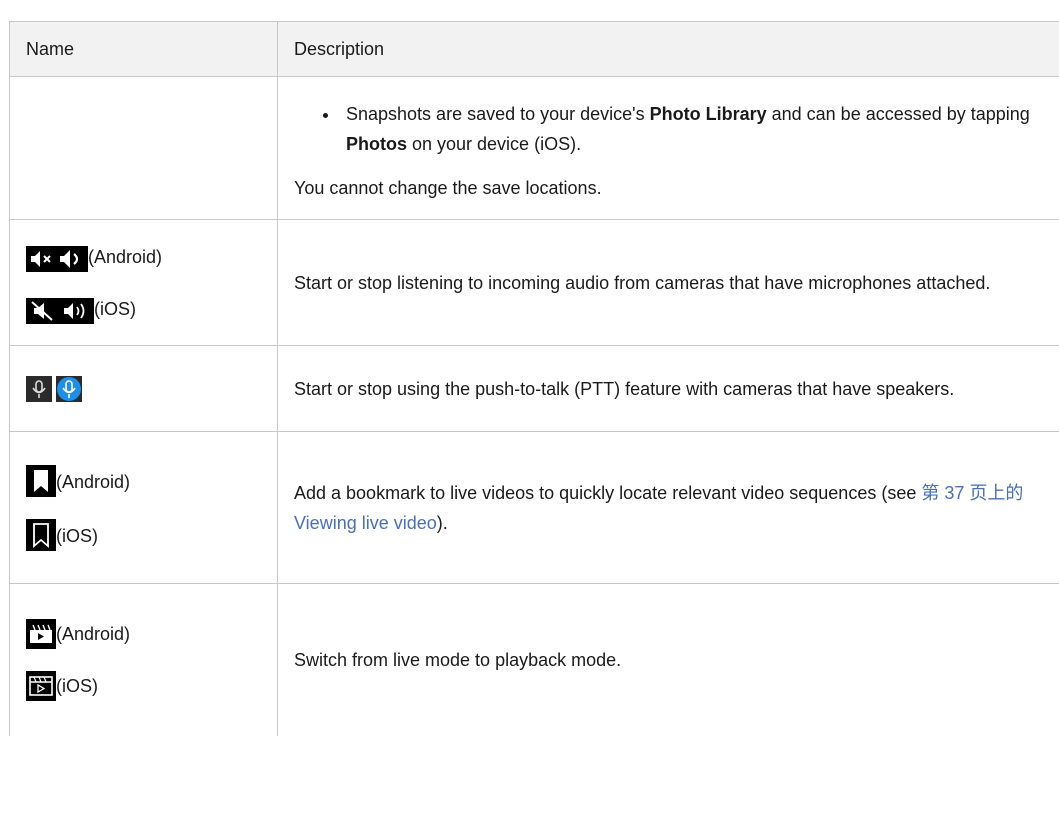 Image resolution: width=1059 pixels, height=837 pixels. I want to click on note-text: You cannot change the save locations., so click(448, 188).